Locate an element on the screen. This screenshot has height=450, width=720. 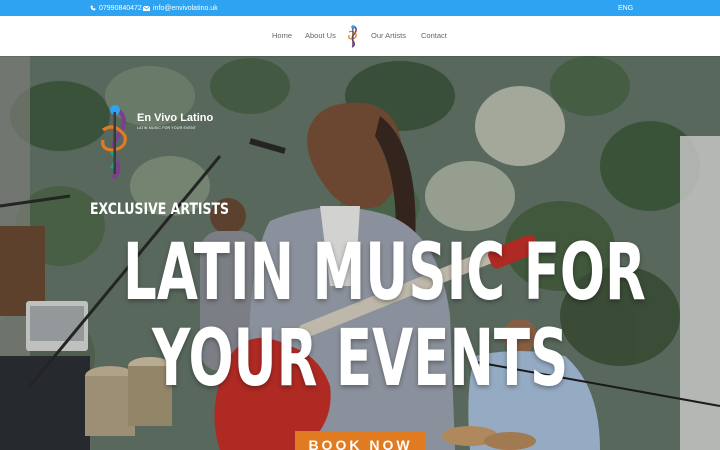
main-header: Home About Us Our Artists Contact is located at coordinates (360, 36).